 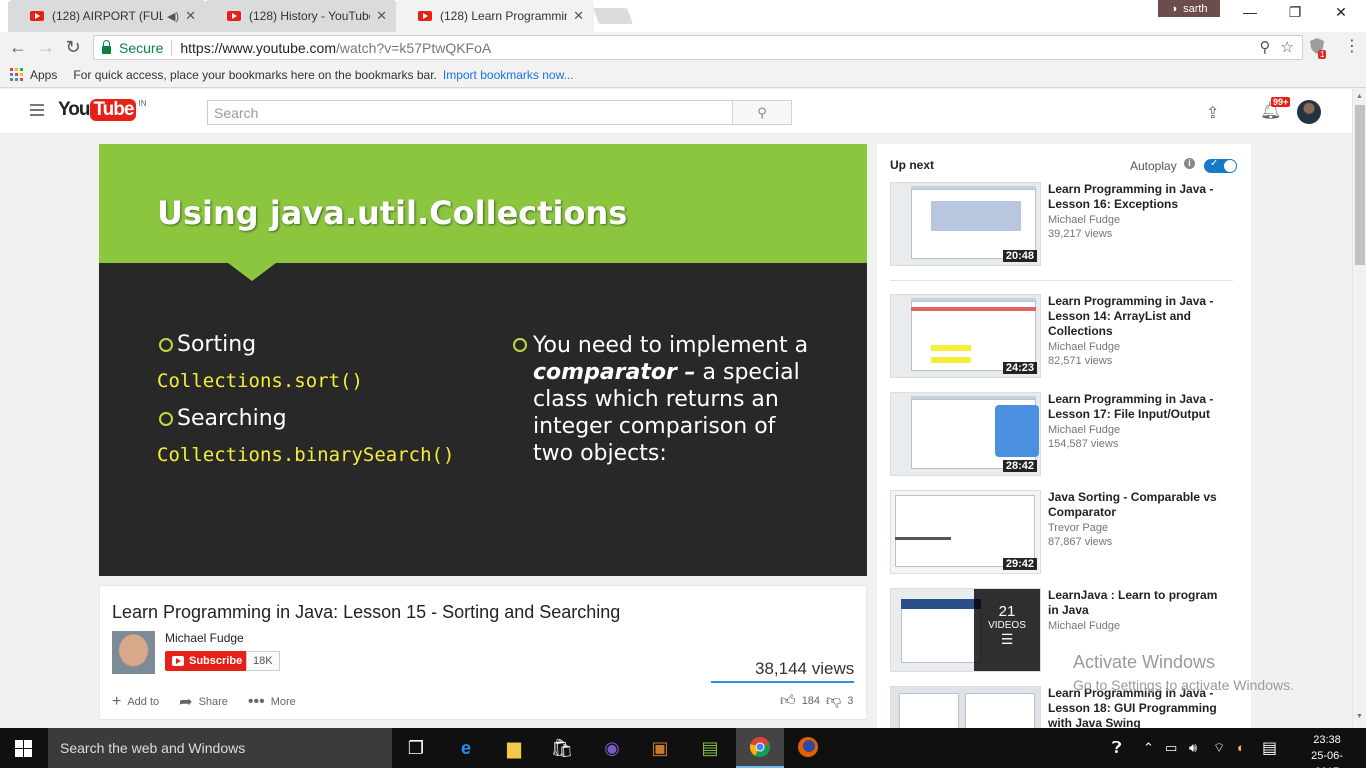 I want to click on youtube-logo: You Tube IN, so click(x=102, y=110).